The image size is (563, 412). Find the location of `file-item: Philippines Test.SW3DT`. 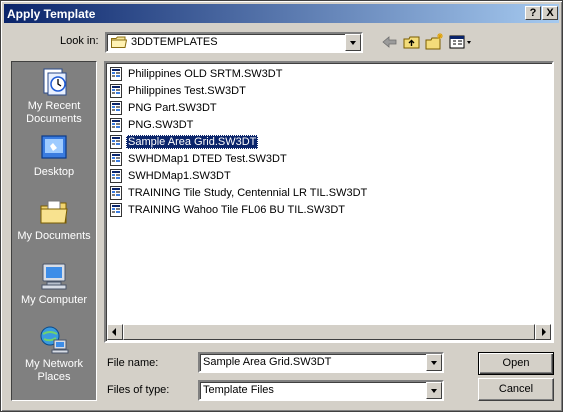

file-item: Philippines Test.SW3DT is located at coordinates (239, 90).